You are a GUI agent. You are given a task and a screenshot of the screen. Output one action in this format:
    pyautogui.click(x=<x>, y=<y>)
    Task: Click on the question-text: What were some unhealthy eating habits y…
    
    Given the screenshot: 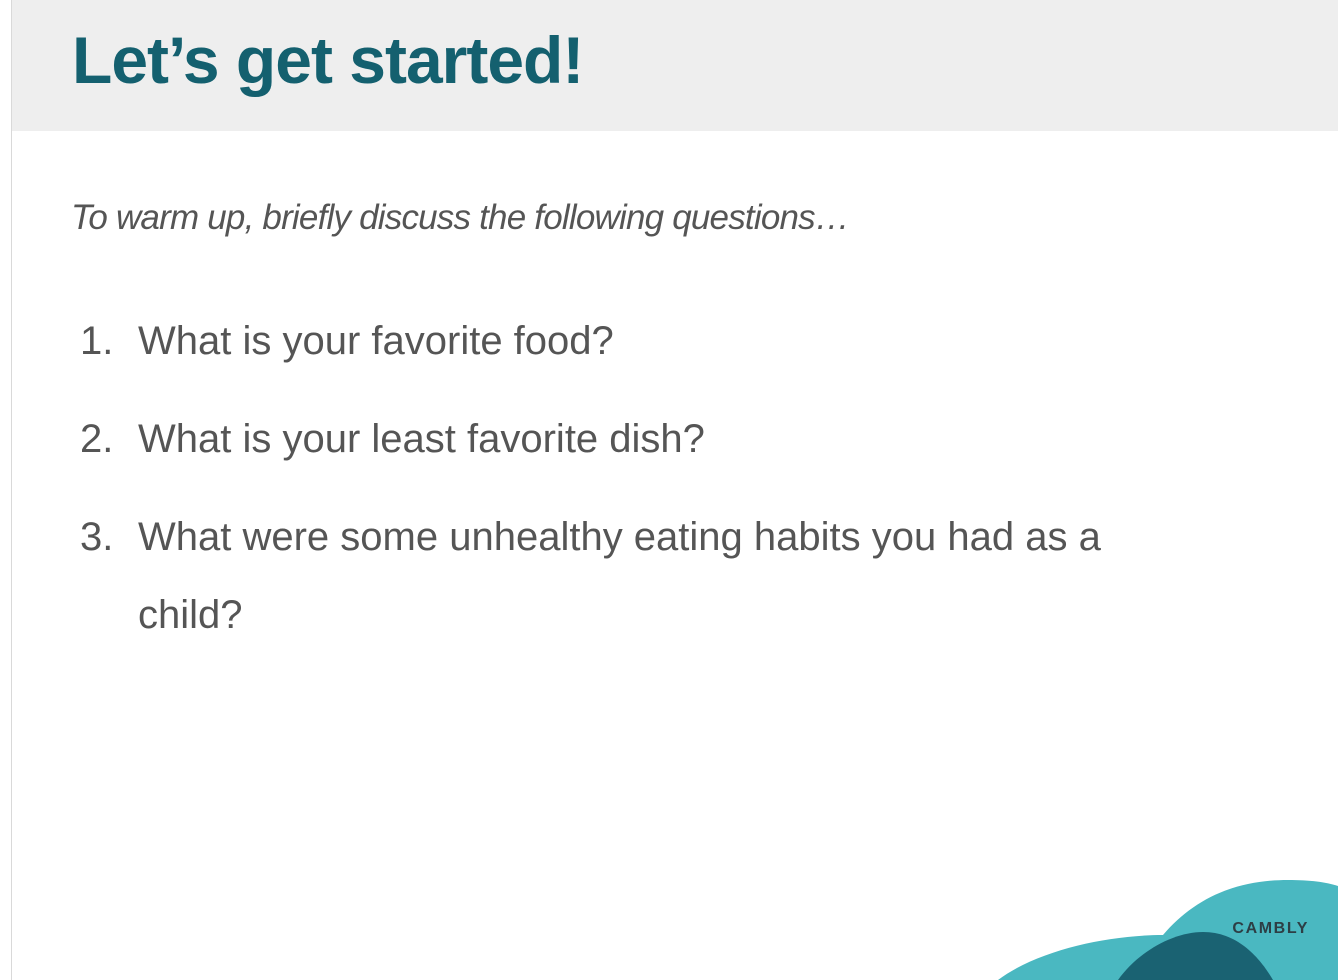 What is the action you would take?
    pyautogui.click(x=619, y=576)
    